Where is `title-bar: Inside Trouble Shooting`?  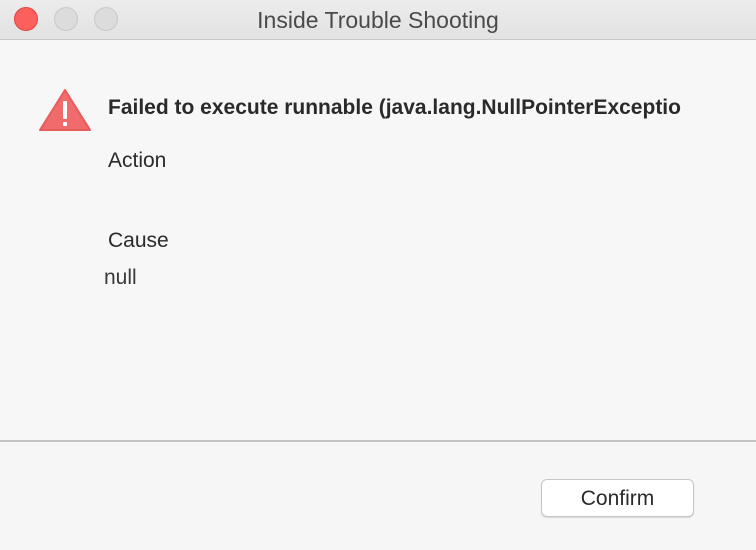 title-bar: Inside Trouble Shooting is located at coordinates (378, 20).